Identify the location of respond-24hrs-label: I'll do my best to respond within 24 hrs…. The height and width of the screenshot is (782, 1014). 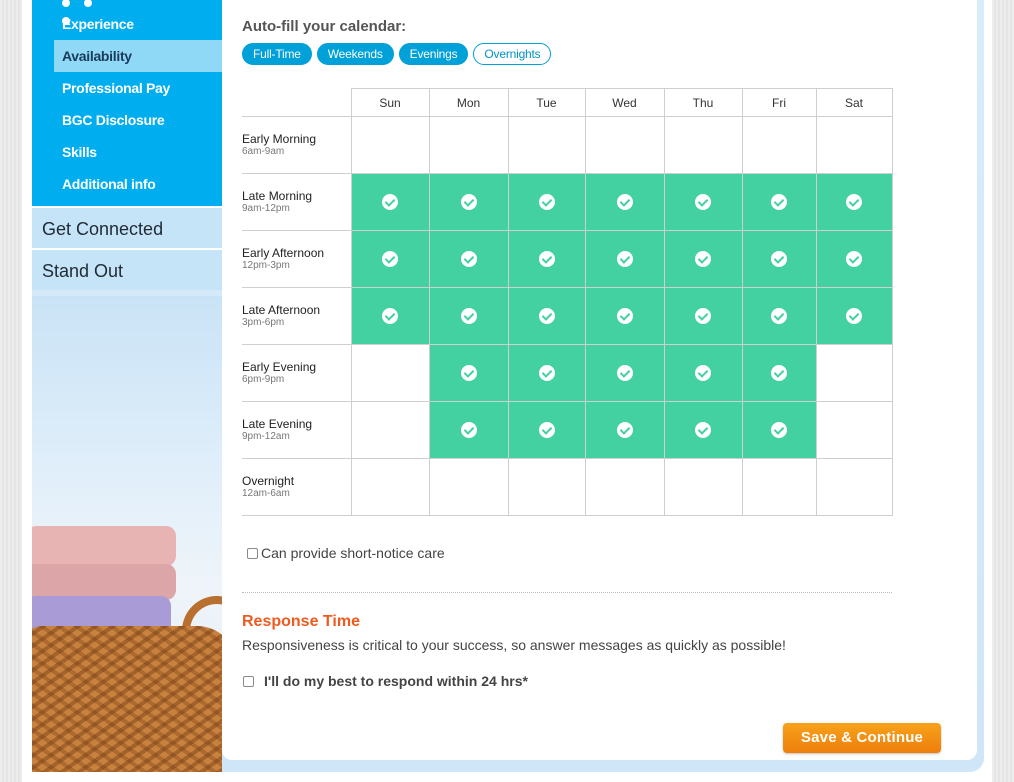
(396, 681).